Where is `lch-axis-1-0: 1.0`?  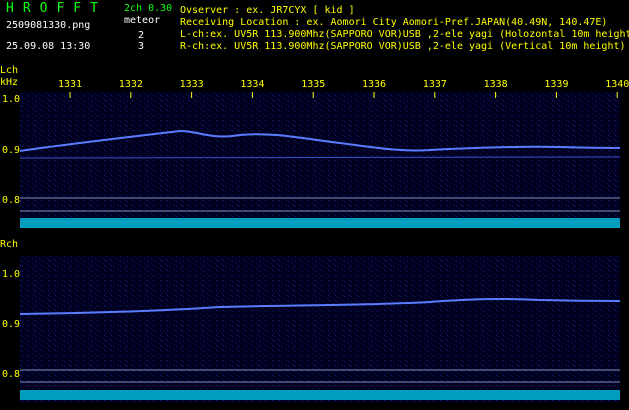
lch-axis-1-0: 1.0 is located at coordinates (11, 99).